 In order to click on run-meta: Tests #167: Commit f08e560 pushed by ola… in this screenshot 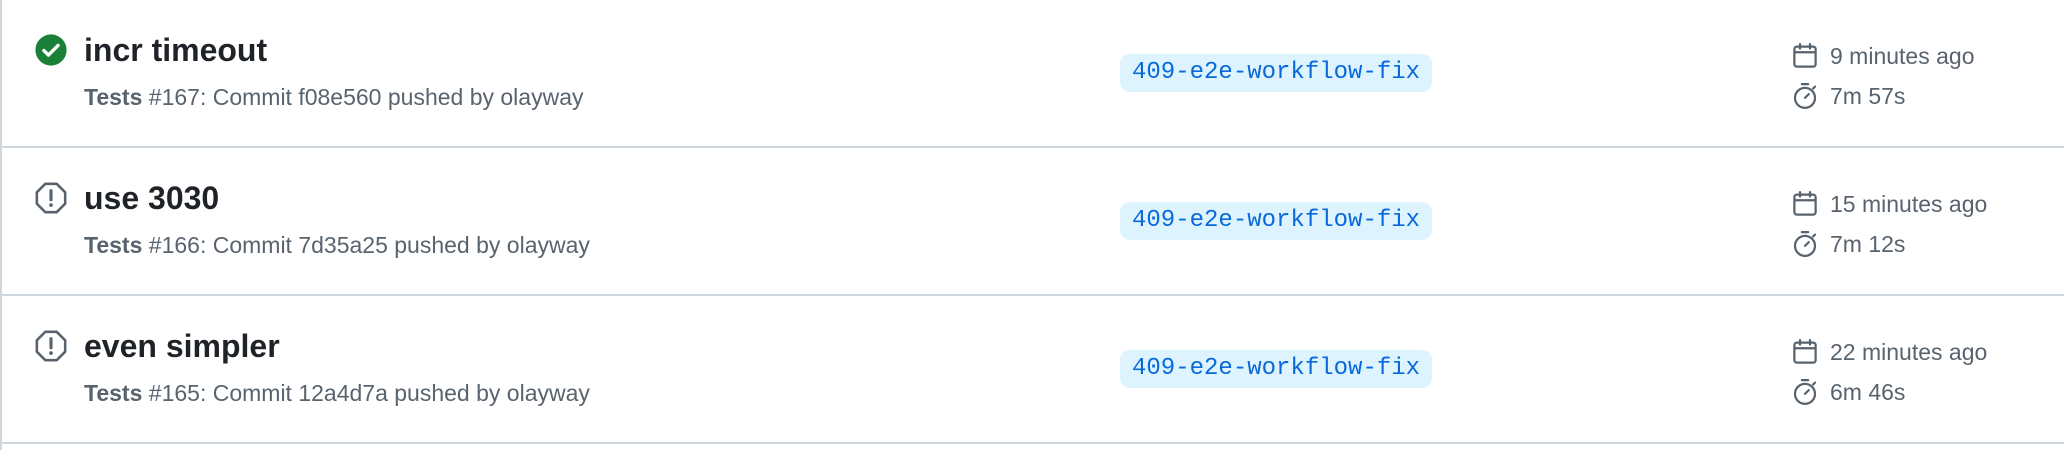, I will do `click(334, 97)`.